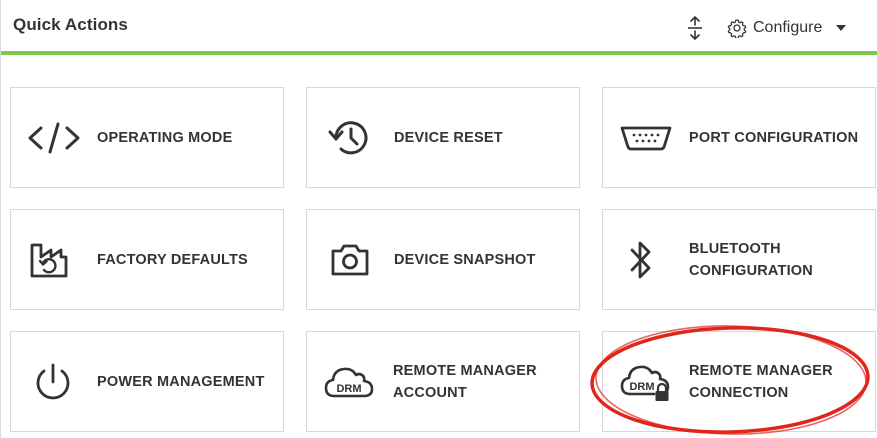 The height and width of the screenshot is (438, 877). I want to click on tile-label: REMOTE MANAGER CONNECTION, so click(761, 382).